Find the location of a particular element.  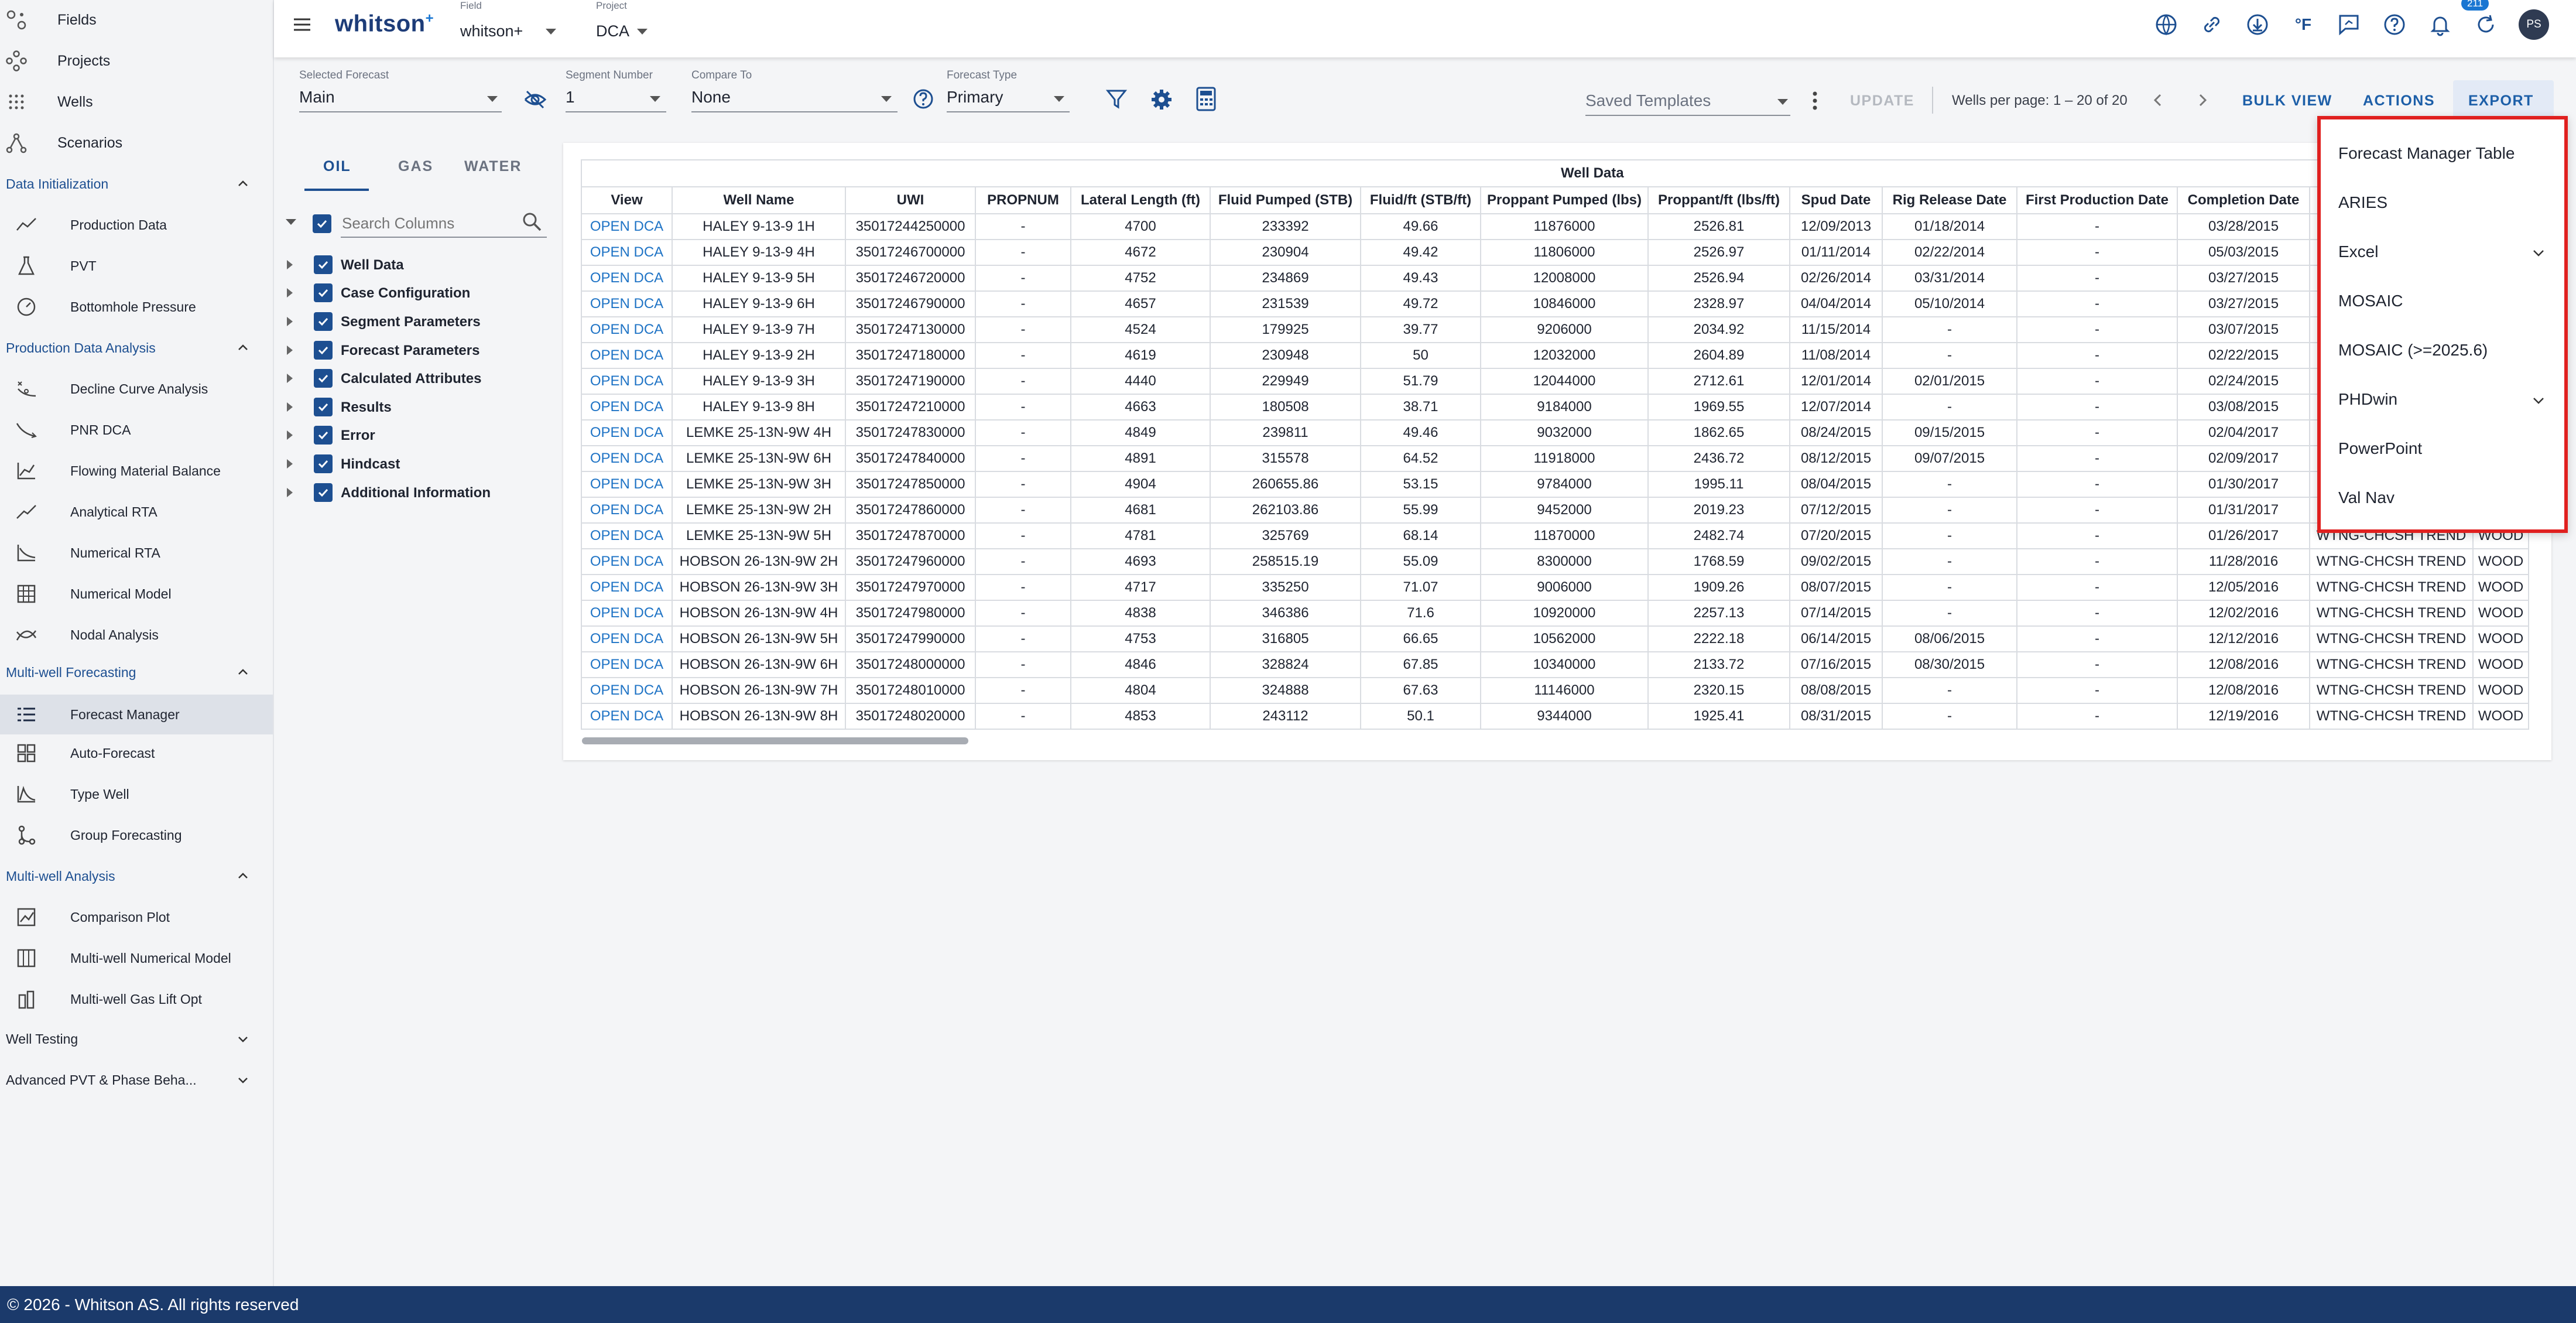

export-val-nav: Val Nav is located at coordinates (2442, 497).